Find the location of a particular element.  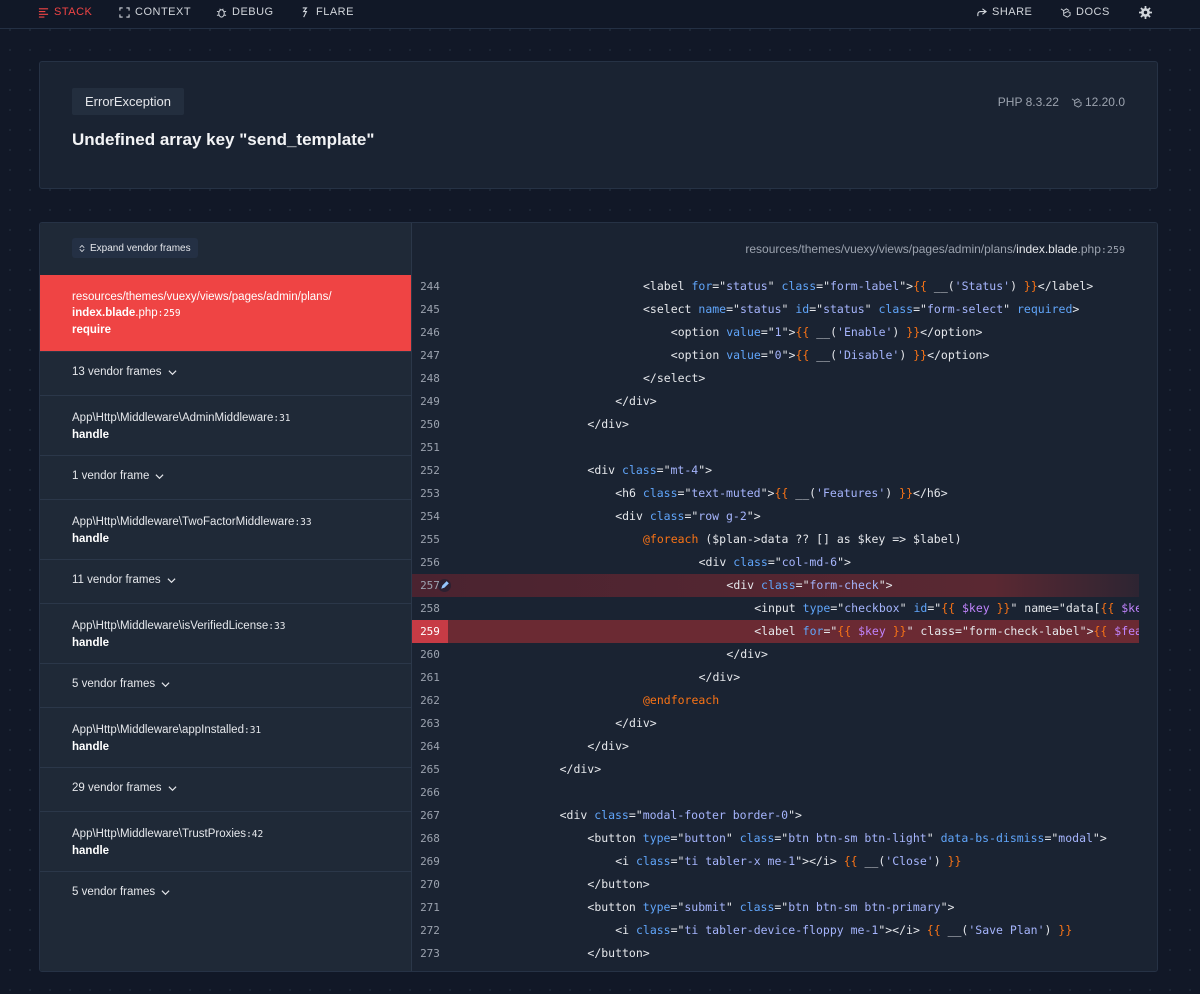

line-number: 259 is located at coordinates (430, 631).